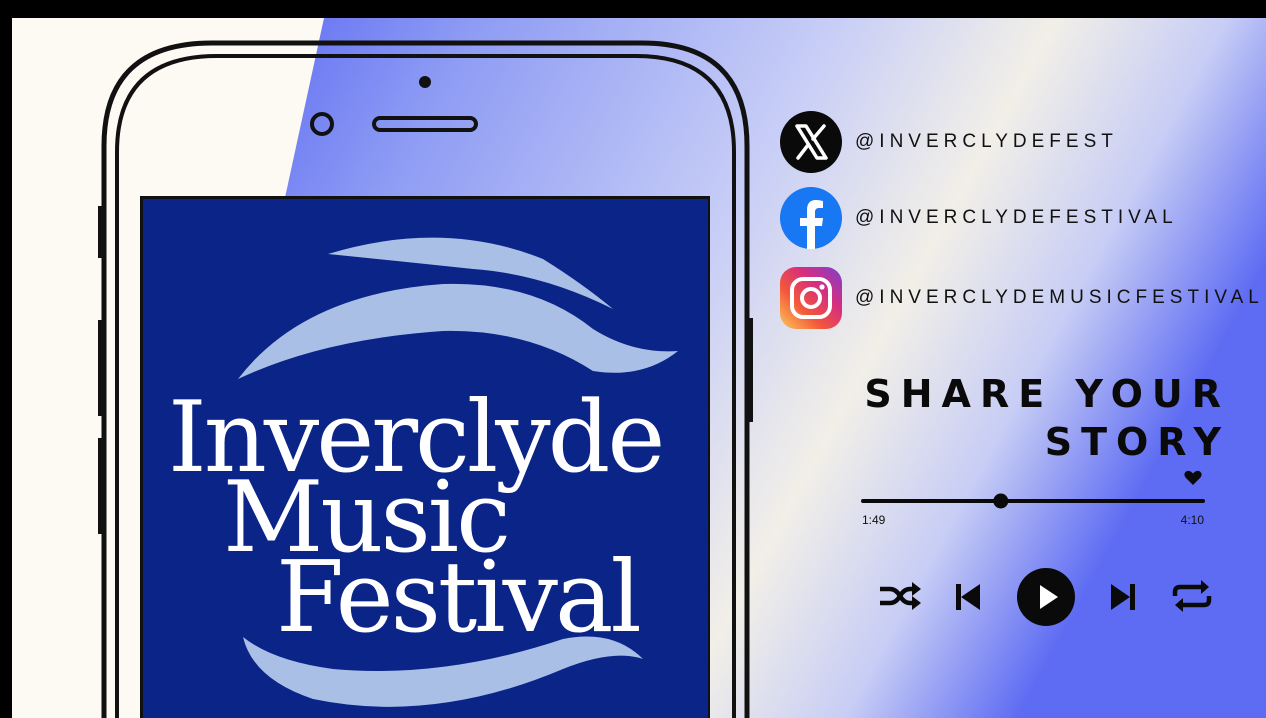 This screenshot has height=718, width=1266. What do you see at coordinates (1016, 217) in the screenshot?
I see `facebook-handle: @INVERCLYDEFESTIVAL` at bounding box center [1016, 217].